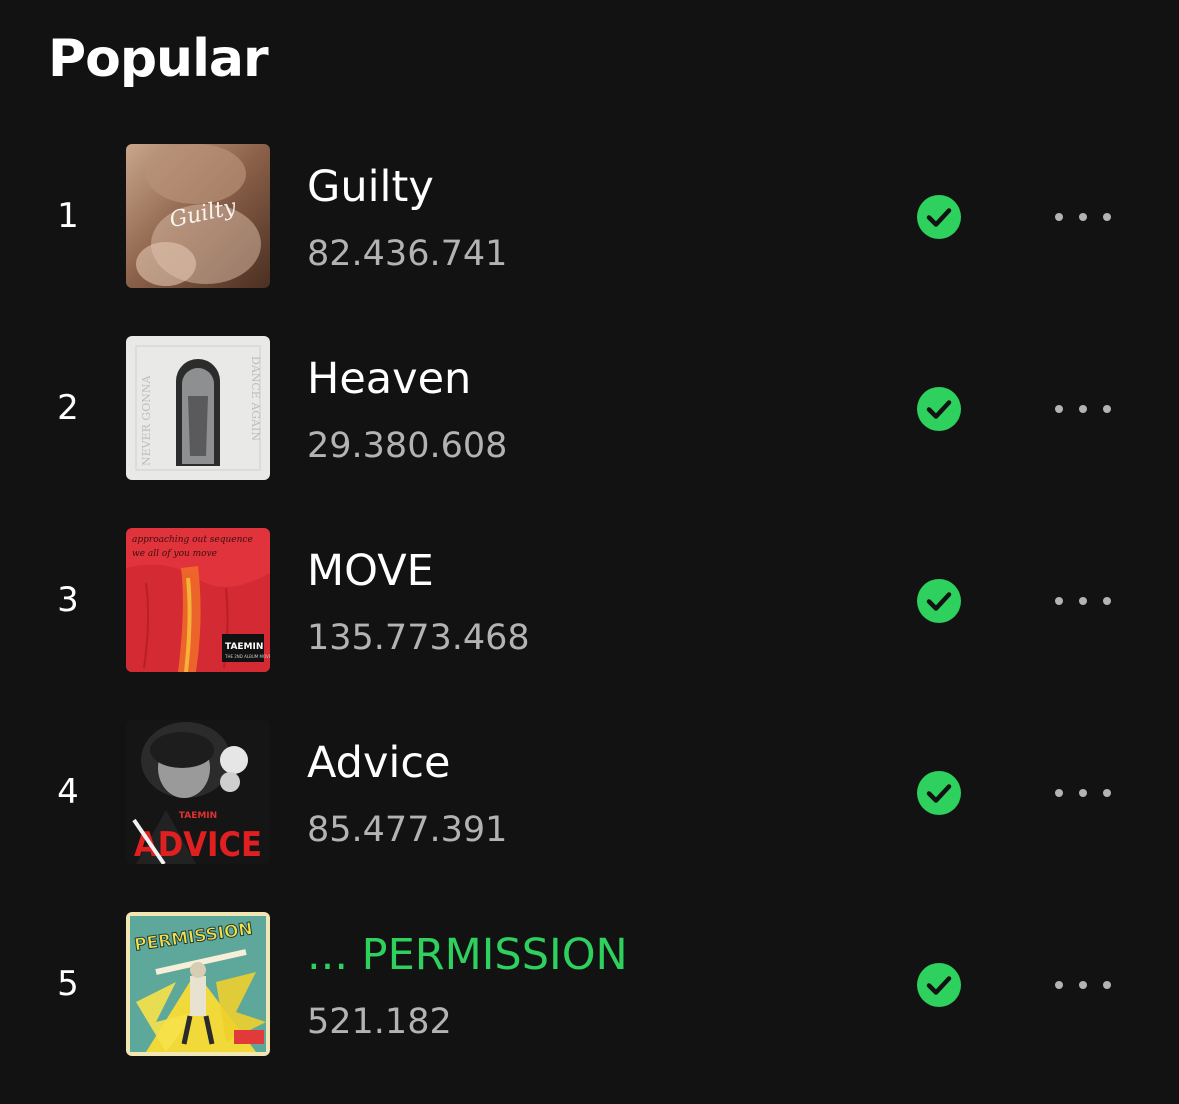 The image size is (1179, 1104). I want to click on track-play-count: 29.380.608, so click(407, 446).